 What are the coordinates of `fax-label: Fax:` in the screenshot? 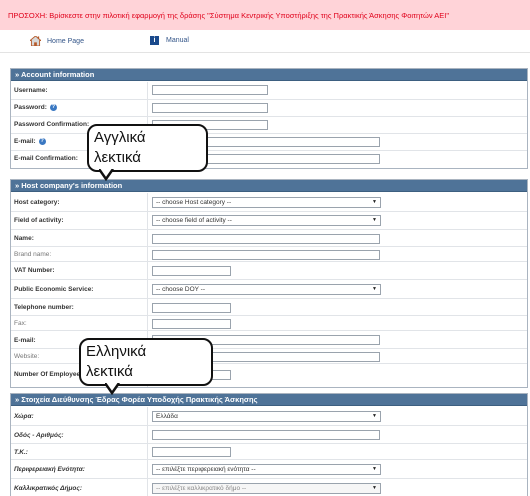 It's located at (20, 323).